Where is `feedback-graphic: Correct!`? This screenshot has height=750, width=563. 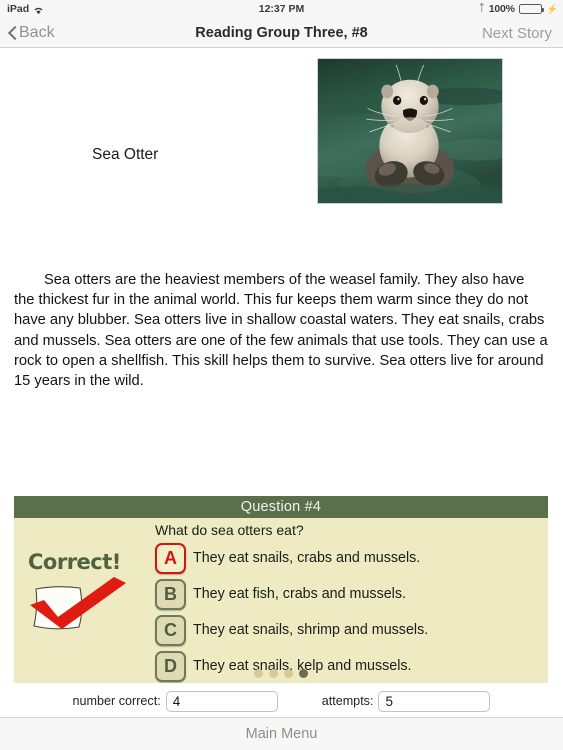
feedback-graphic: Correct! is located at coordinates (87, 591).